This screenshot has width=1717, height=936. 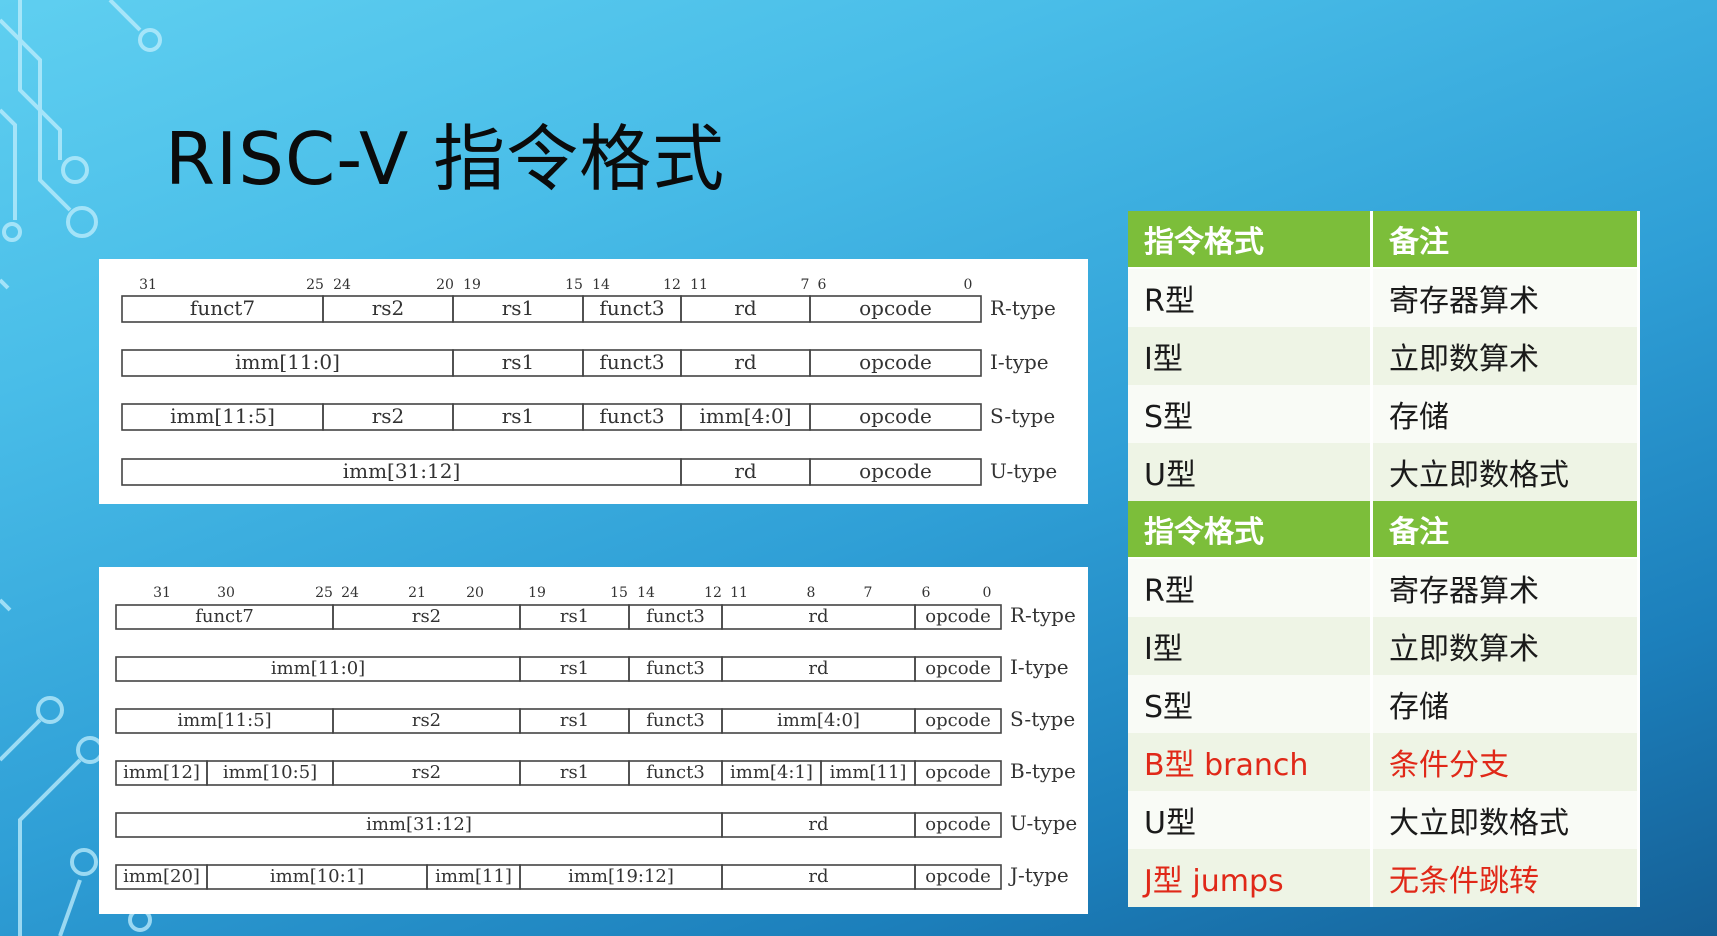 I want to click on format-type-label: B-type, so click(x=1043, y=771).